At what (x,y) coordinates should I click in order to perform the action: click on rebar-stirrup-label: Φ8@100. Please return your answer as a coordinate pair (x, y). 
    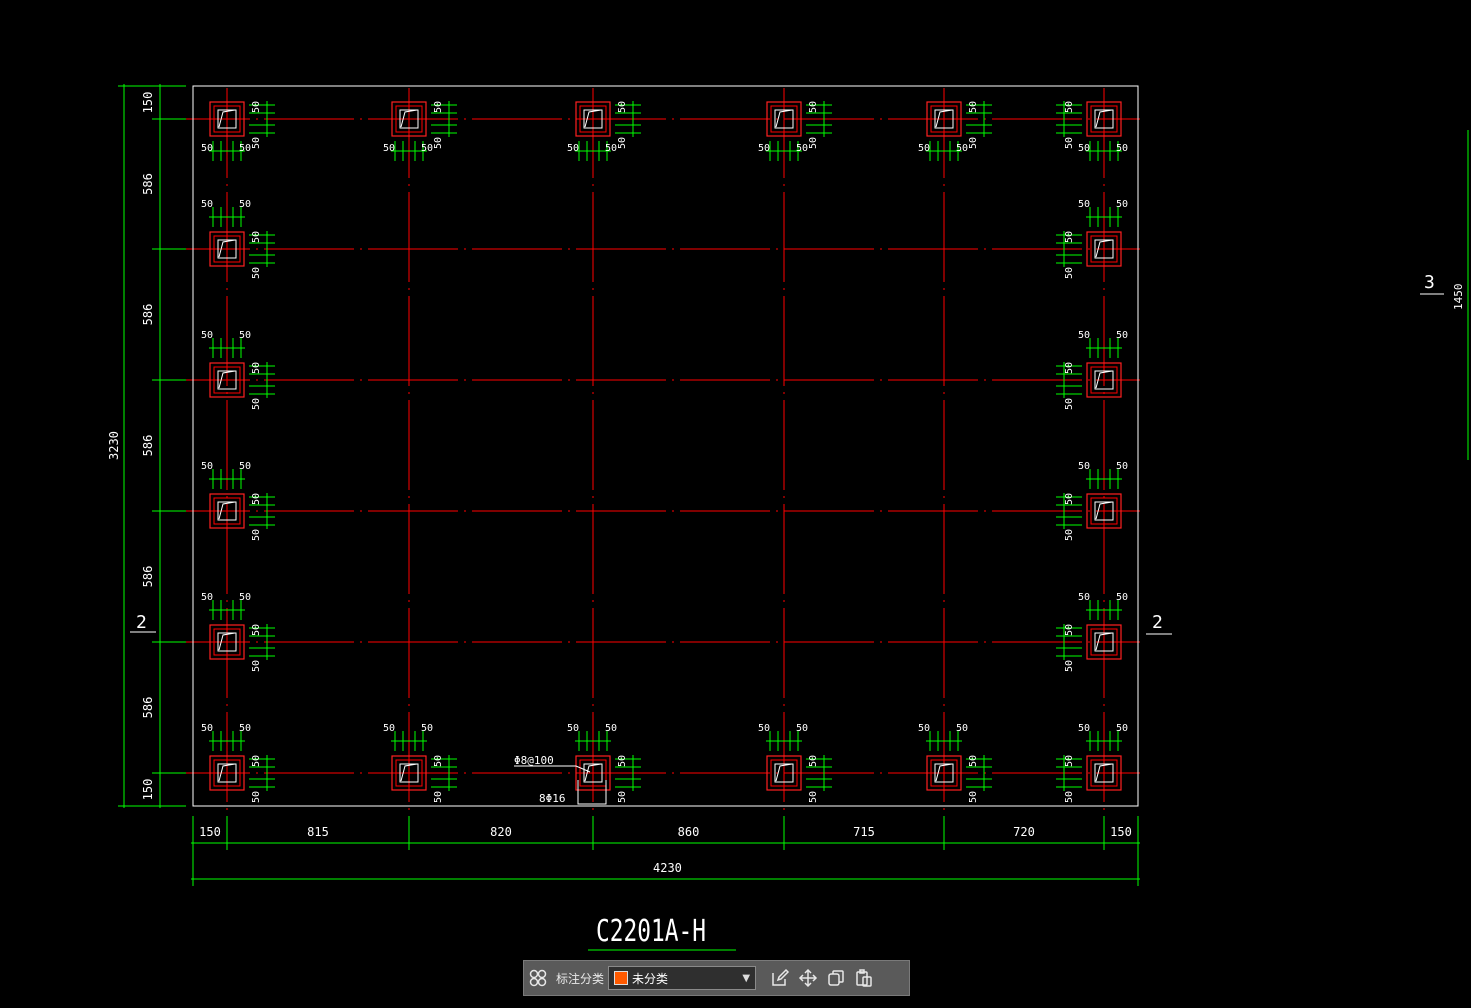
    Looking at the image, I should click on (534, 760).